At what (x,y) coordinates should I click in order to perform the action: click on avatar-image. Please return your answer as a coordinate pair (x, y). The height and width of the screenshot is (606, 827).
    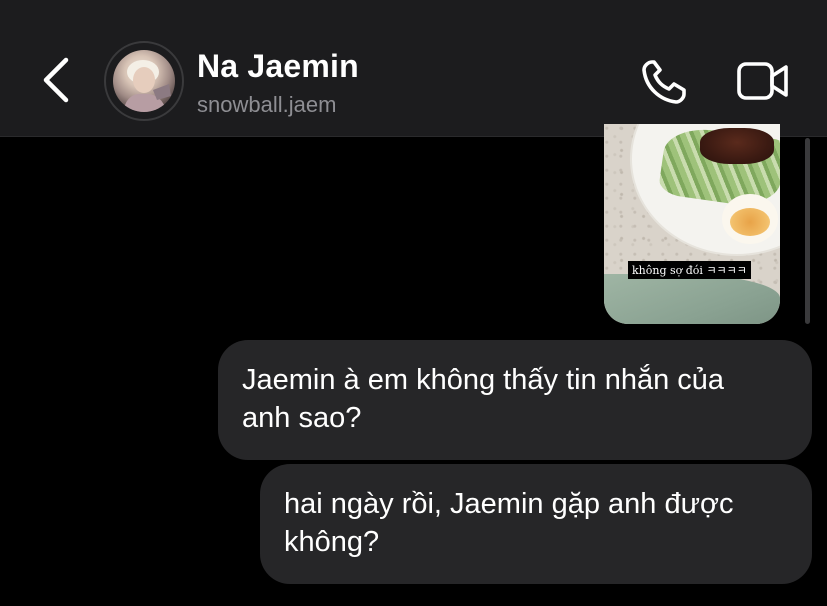
    Looking at the image, I should click on (147, 86).